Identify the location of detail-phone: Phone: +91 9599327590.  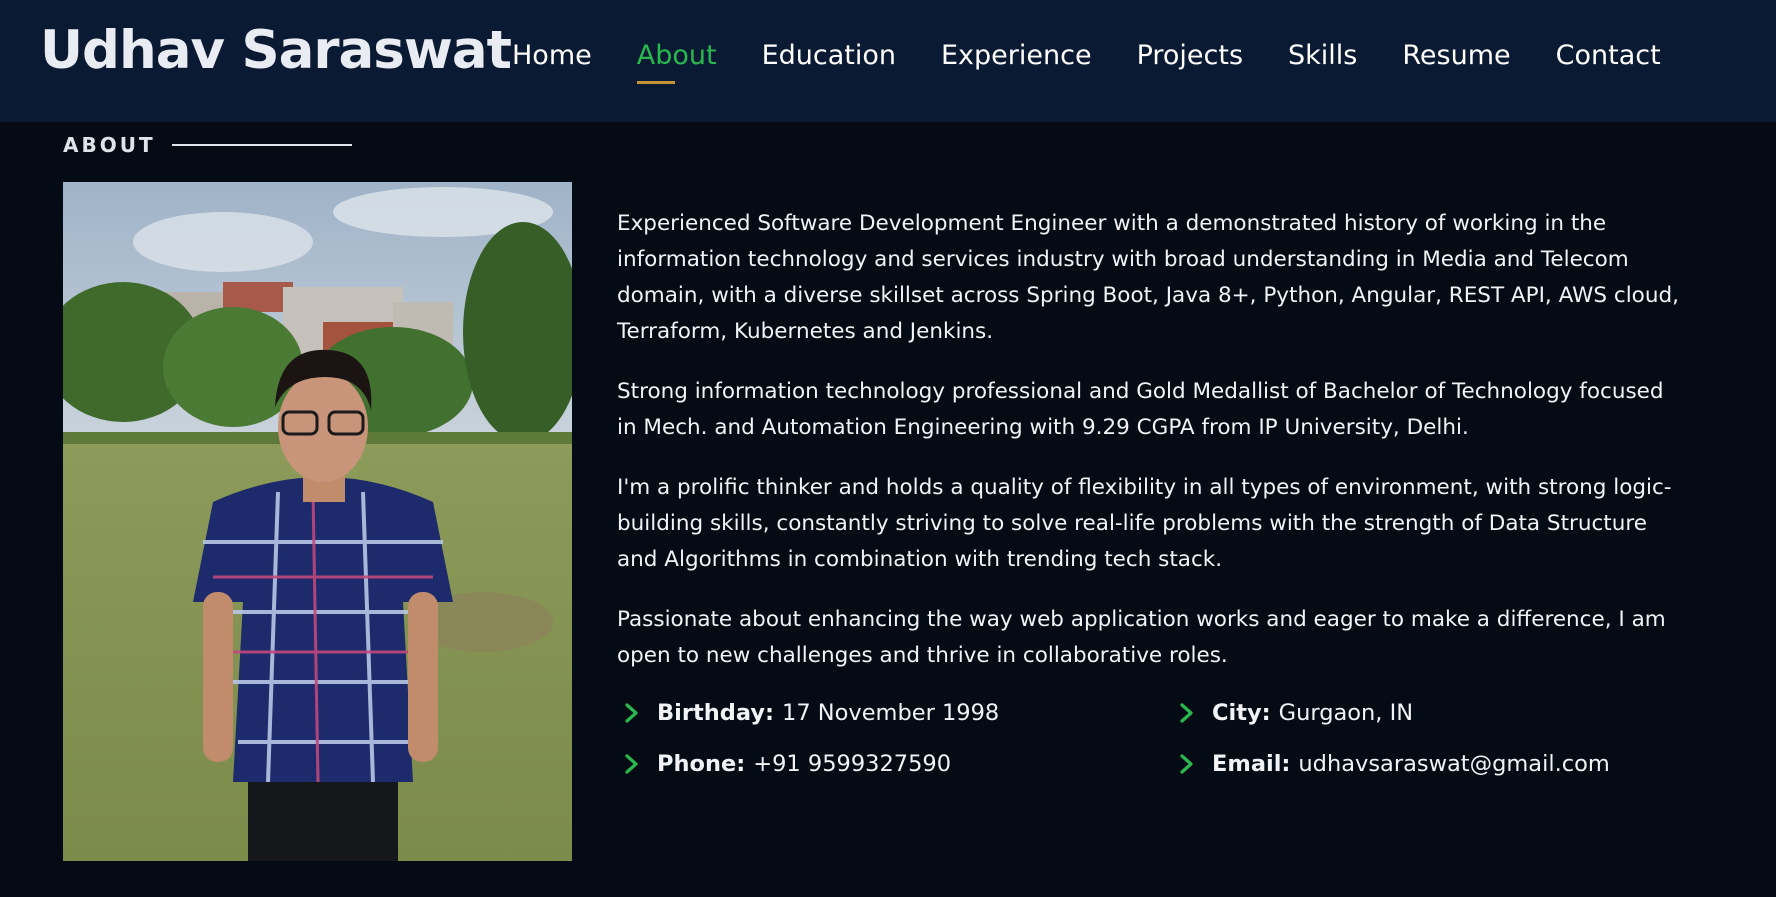
(784, 764).